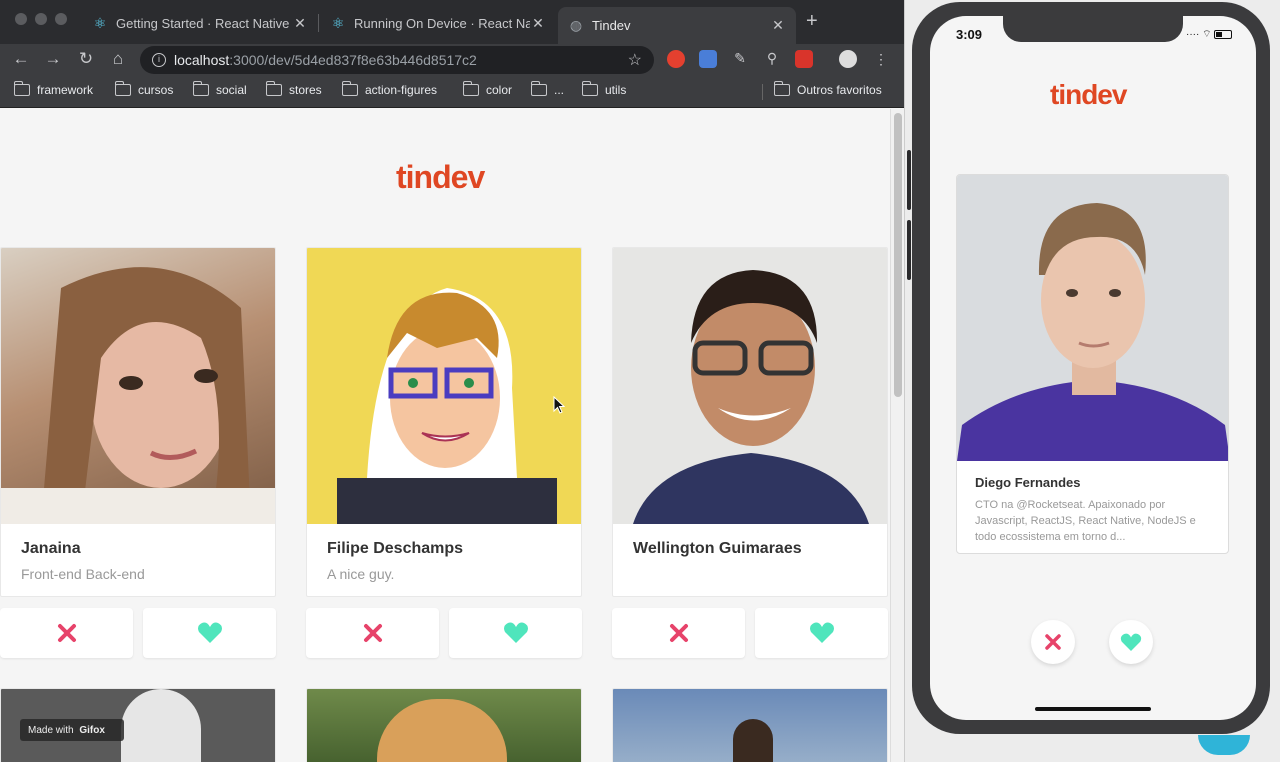 The height and width of the screenshot is (762, 1280). Describe the element at coordinates (1093, 28) in the screenshot. I see `phone-notch` at that location.